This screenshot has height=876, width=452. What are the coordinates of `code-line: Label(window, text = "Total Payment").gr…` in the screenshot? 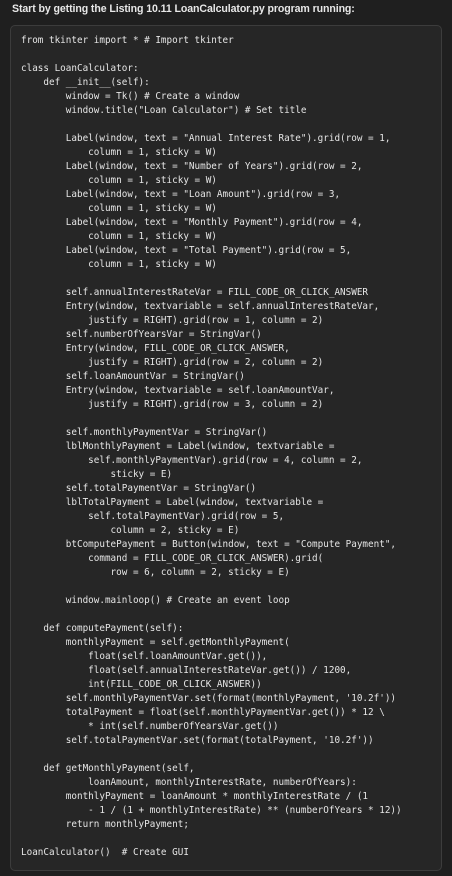 It's located at (186, 250).